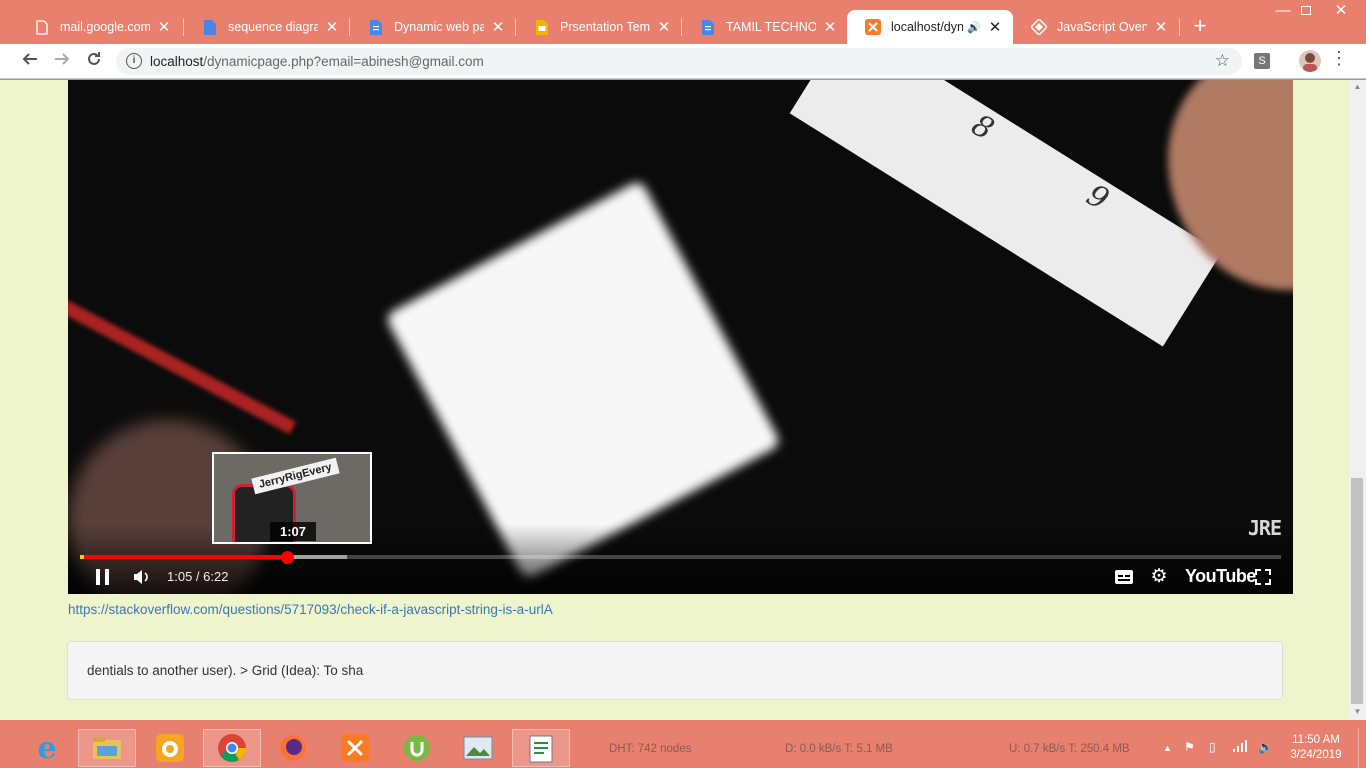 Image resolution: width=1366 pixels, height=768 pixels. What do you see at coordinates (287, 557) in the screenshot?
I see `progress-scrubber` at bounding box center [287, 557].